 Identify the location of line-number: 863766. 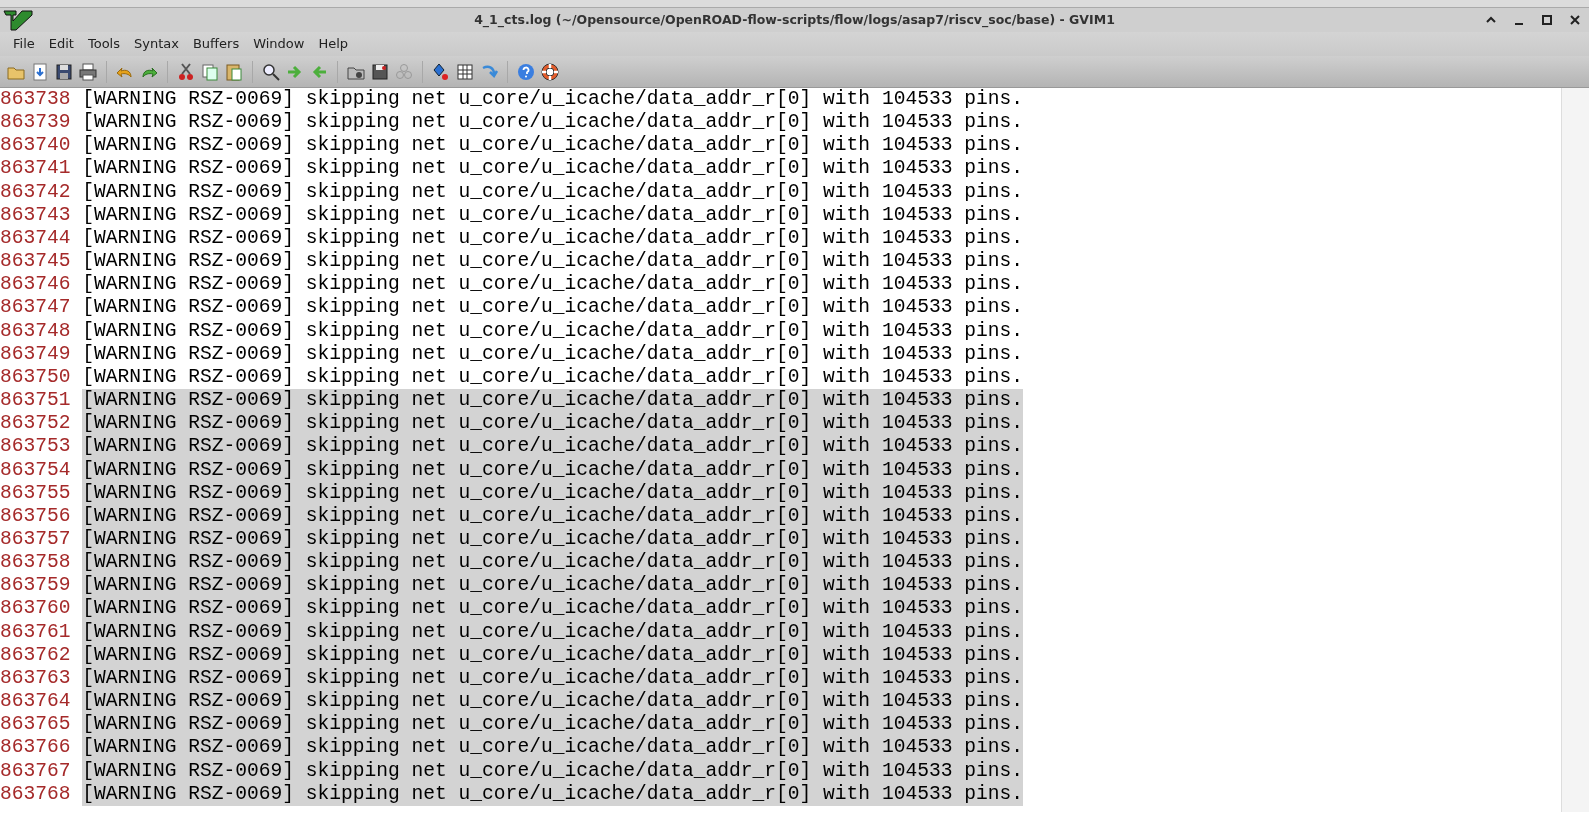
(35, 748).